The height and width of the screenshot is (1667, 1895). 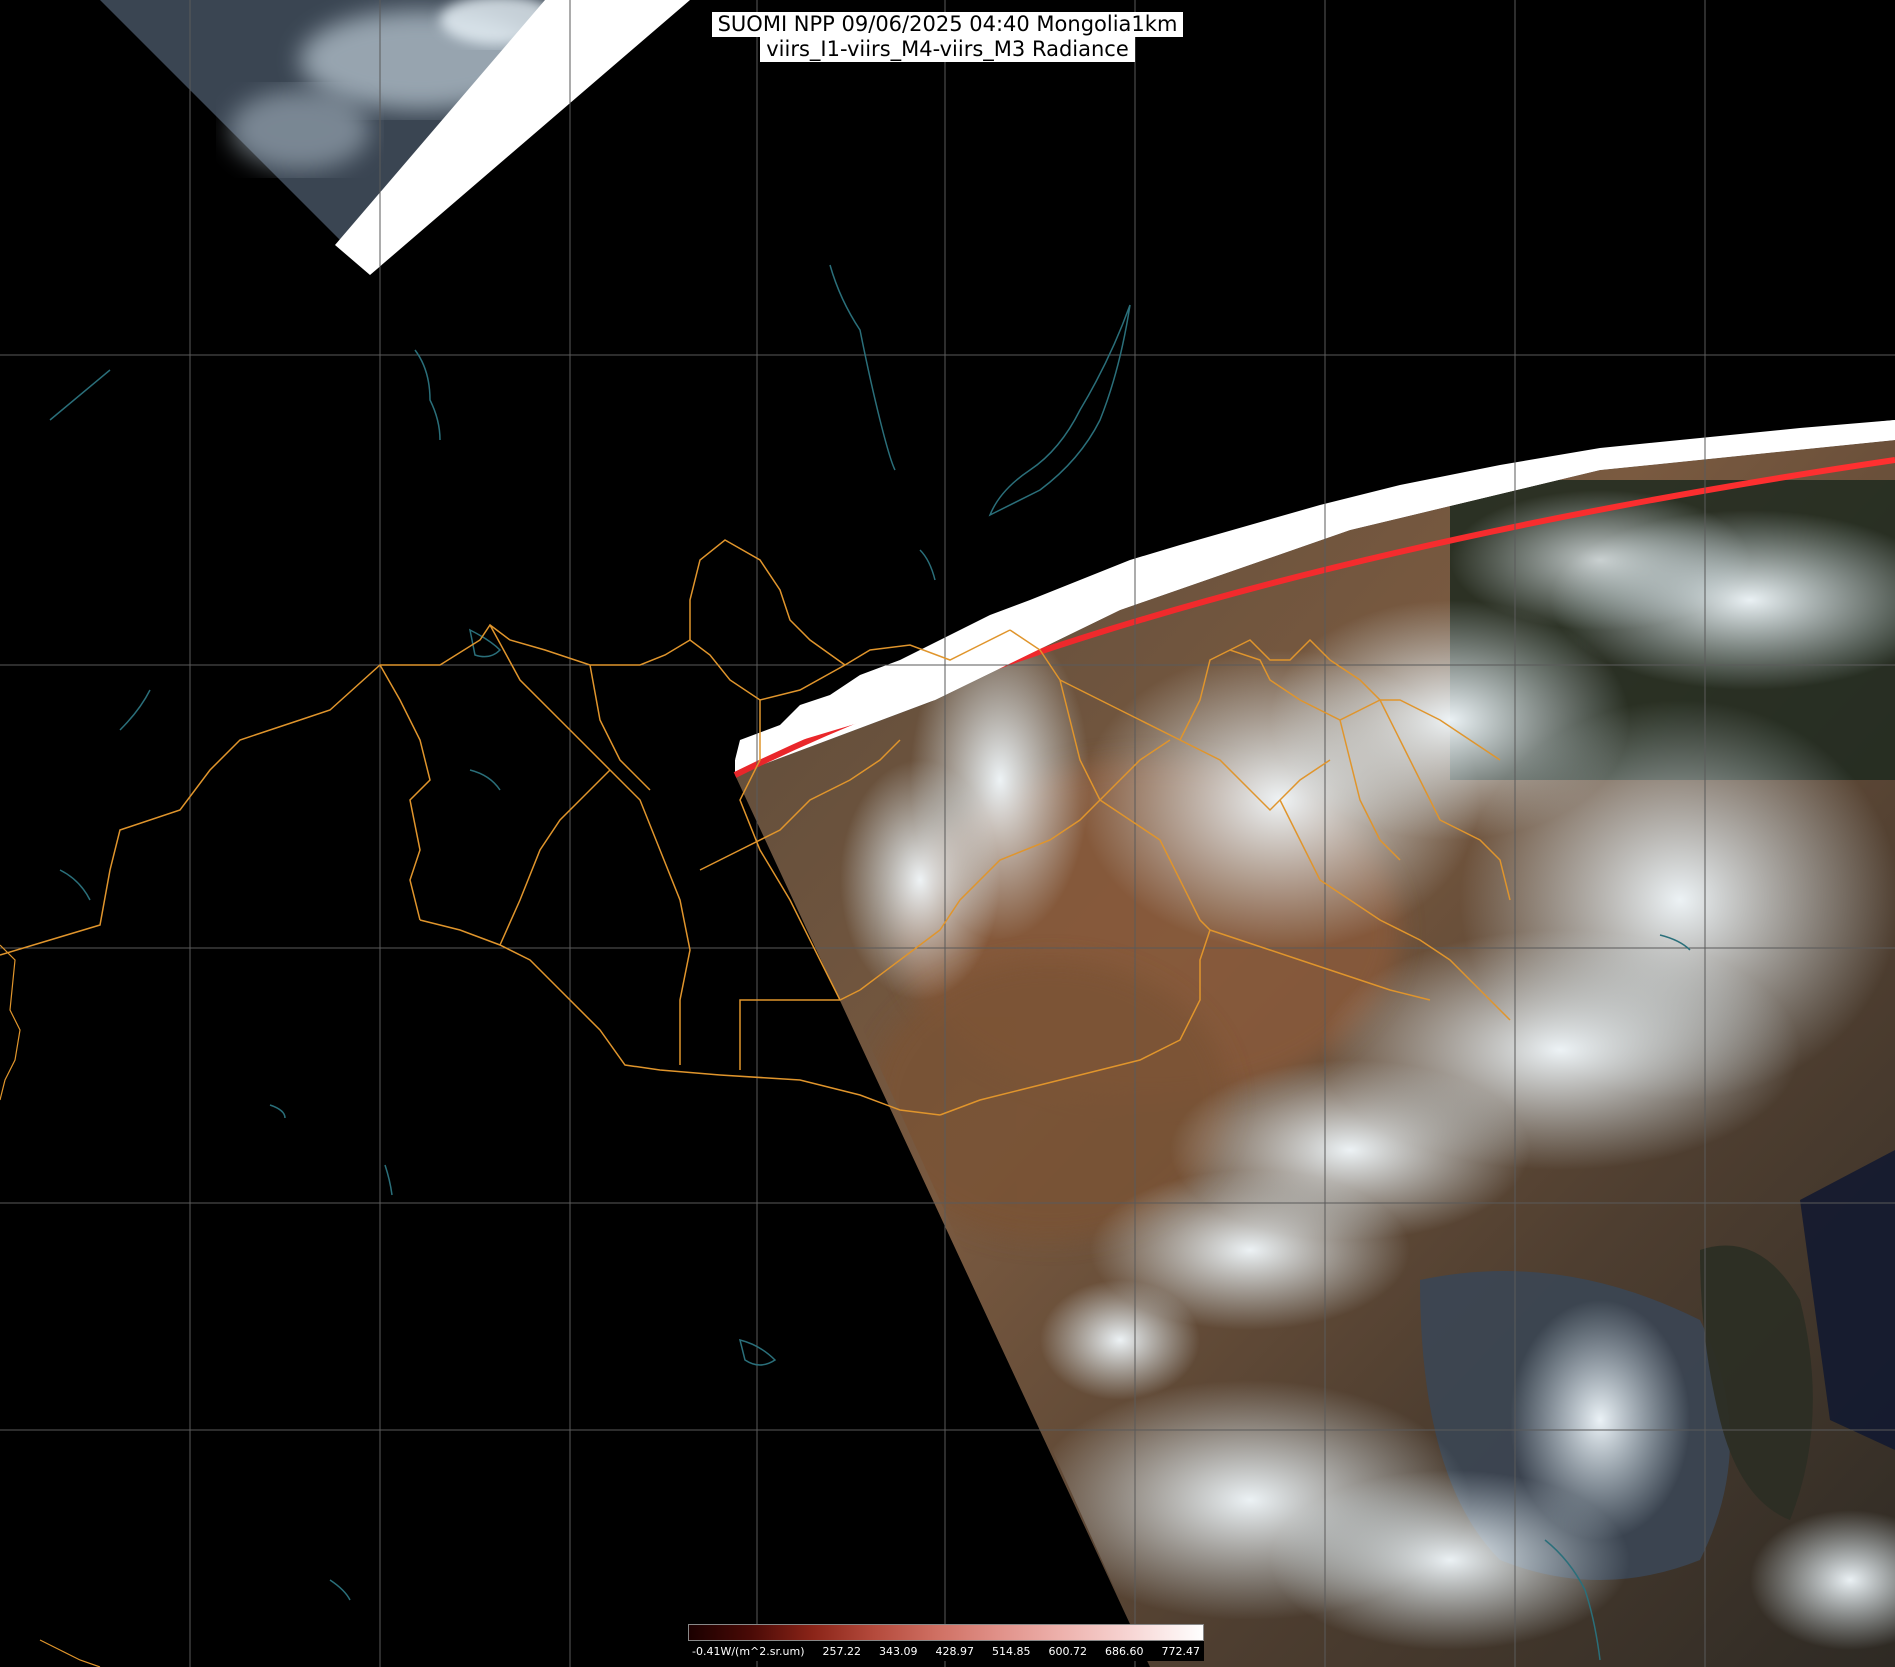 What do you see at coordinates (954, 1651) in the screenshot?
I see `colorbar-tick: 428.97` at bounding box center [954, 1651].